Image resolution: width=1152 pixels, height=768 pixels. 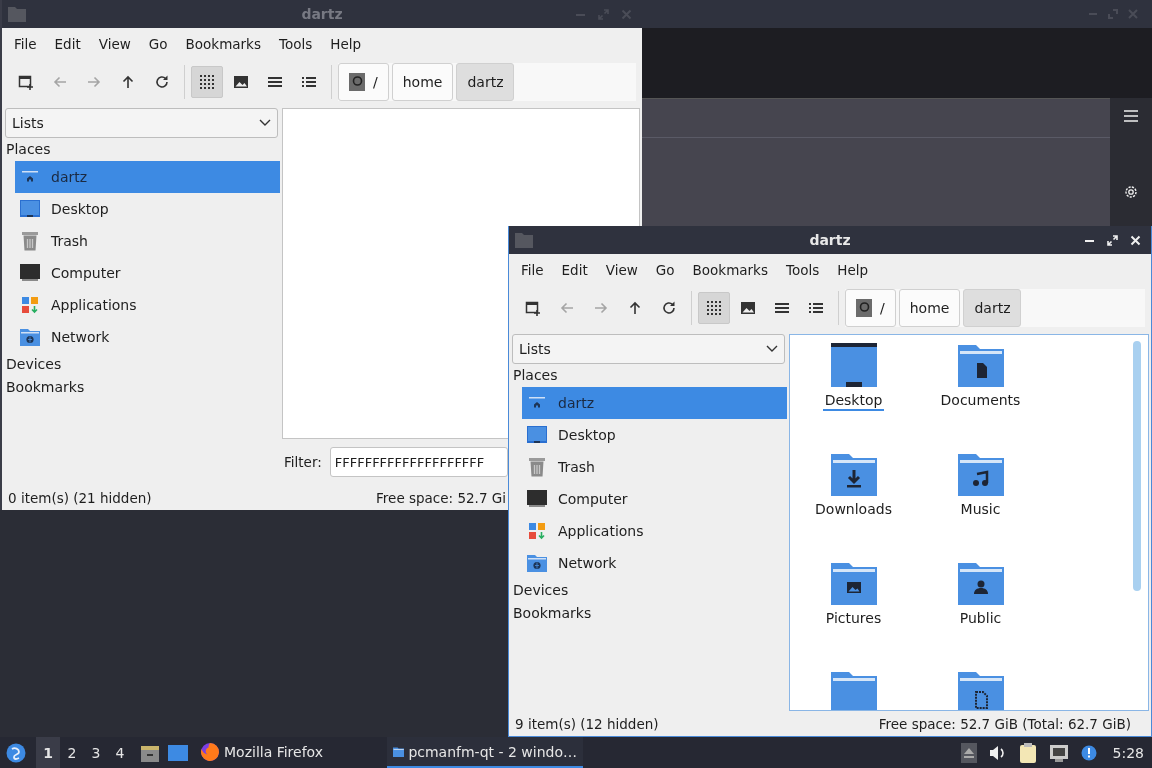 What do you see at coordinates (648, 590) in the screenshot?
I see `section-header: Devices` at bounding box center [648, 590].